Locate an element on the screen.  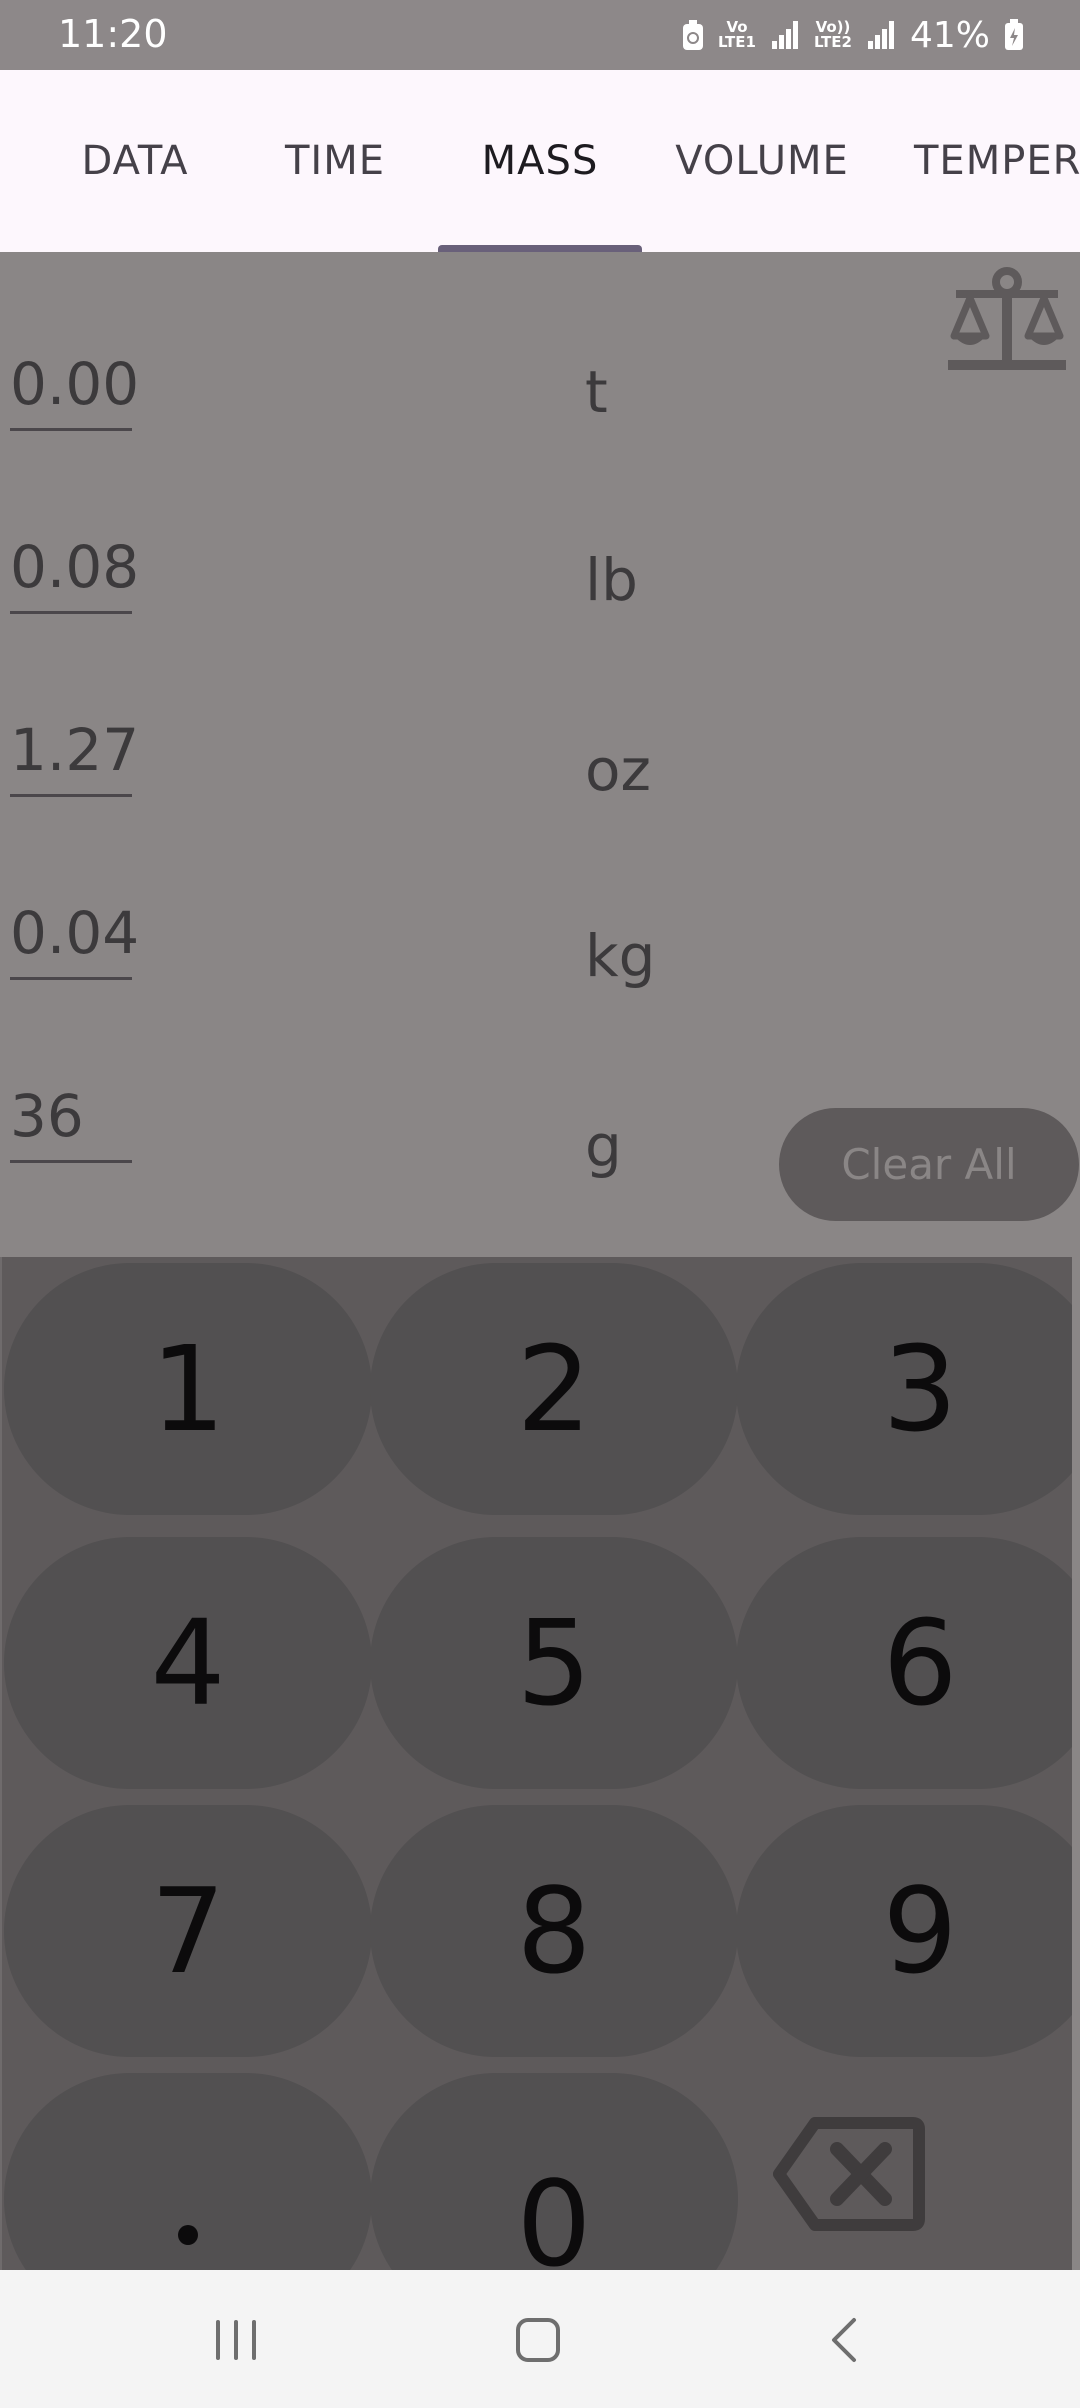
decimal-point is located at coordinates (188, 2235).